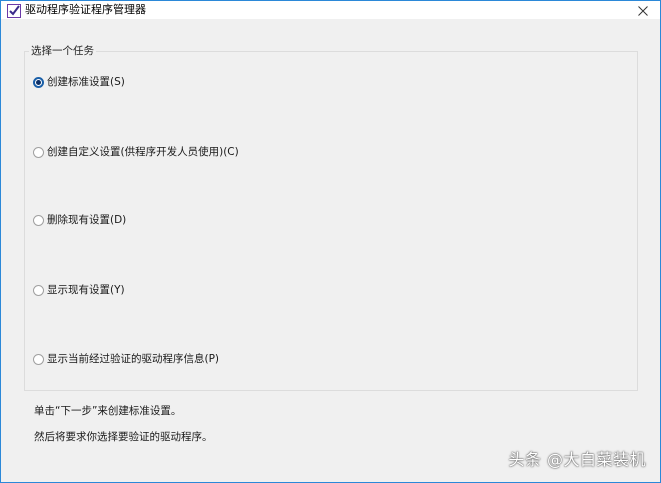 The image size is (661, 483). I want to click on option-label: 显示当前经过验证的驱动程序信息(P), so click(133, 359).